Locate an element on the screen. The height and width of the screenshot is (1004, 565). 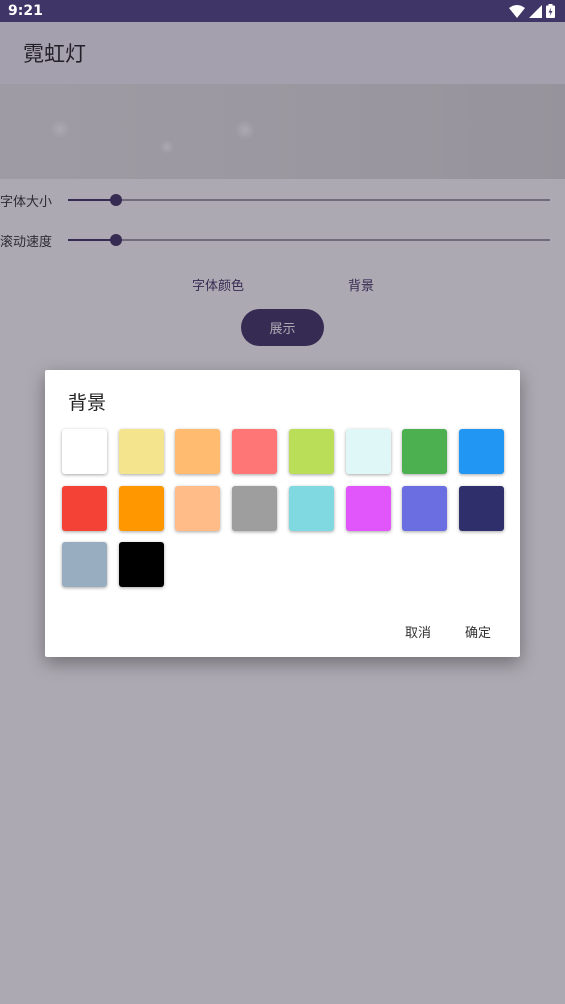
dialog-title: 背景 is located at coordinates (87, 403).